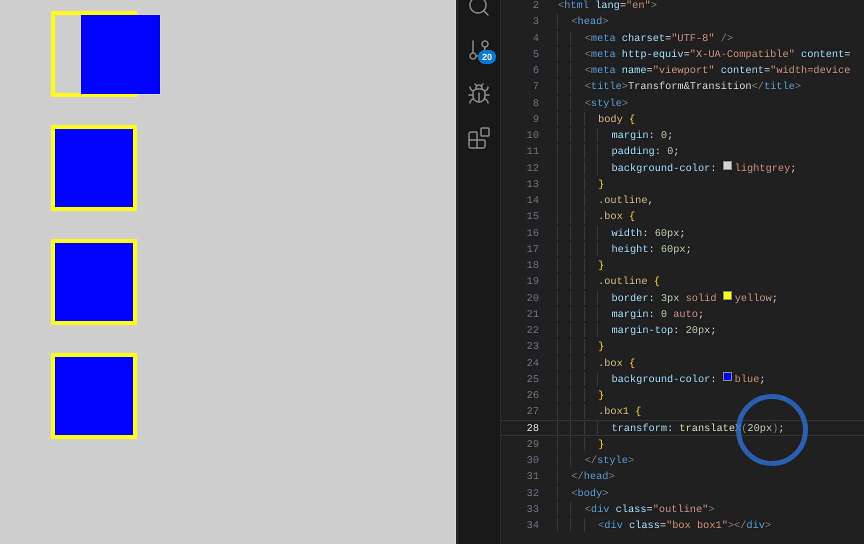 This screenshot has width=864, height=544. What do you see at coordinates (643, 38) in the screenshot?
I see `attribute-name: charset` at bounding box center [643, 38].